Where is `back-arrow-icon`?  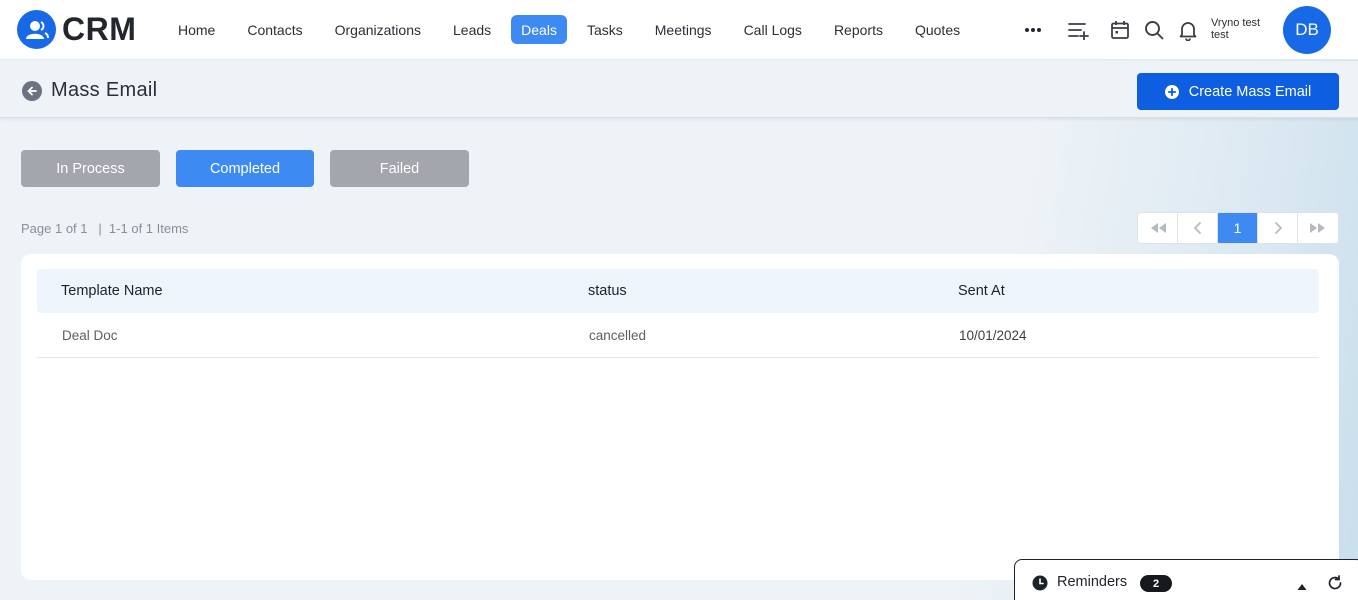 back-arrow-icon is located at coordinates (32, 91).